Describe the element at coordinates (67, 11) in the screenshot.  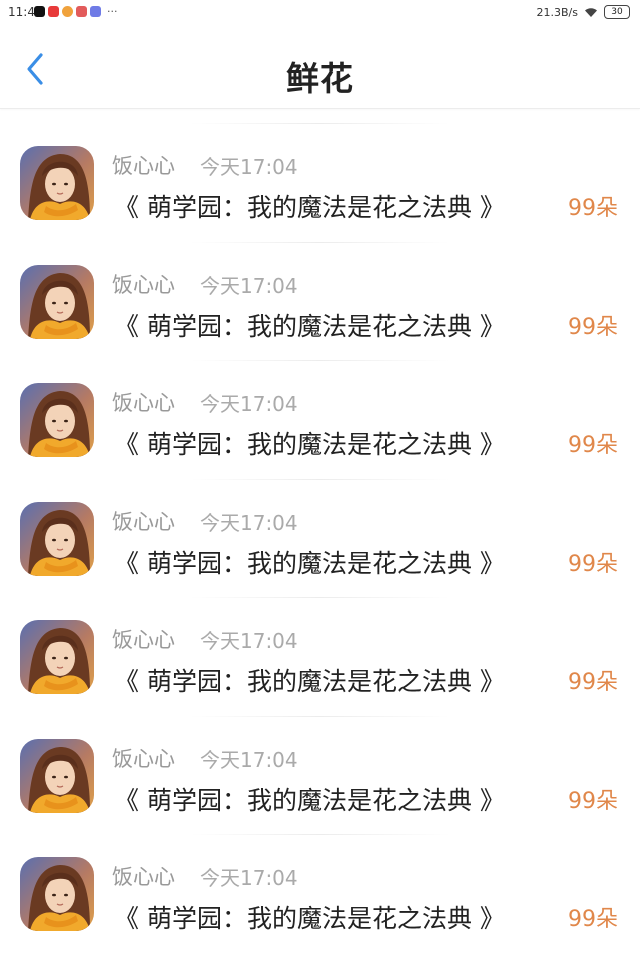
I see `weibo-icon` at that location.